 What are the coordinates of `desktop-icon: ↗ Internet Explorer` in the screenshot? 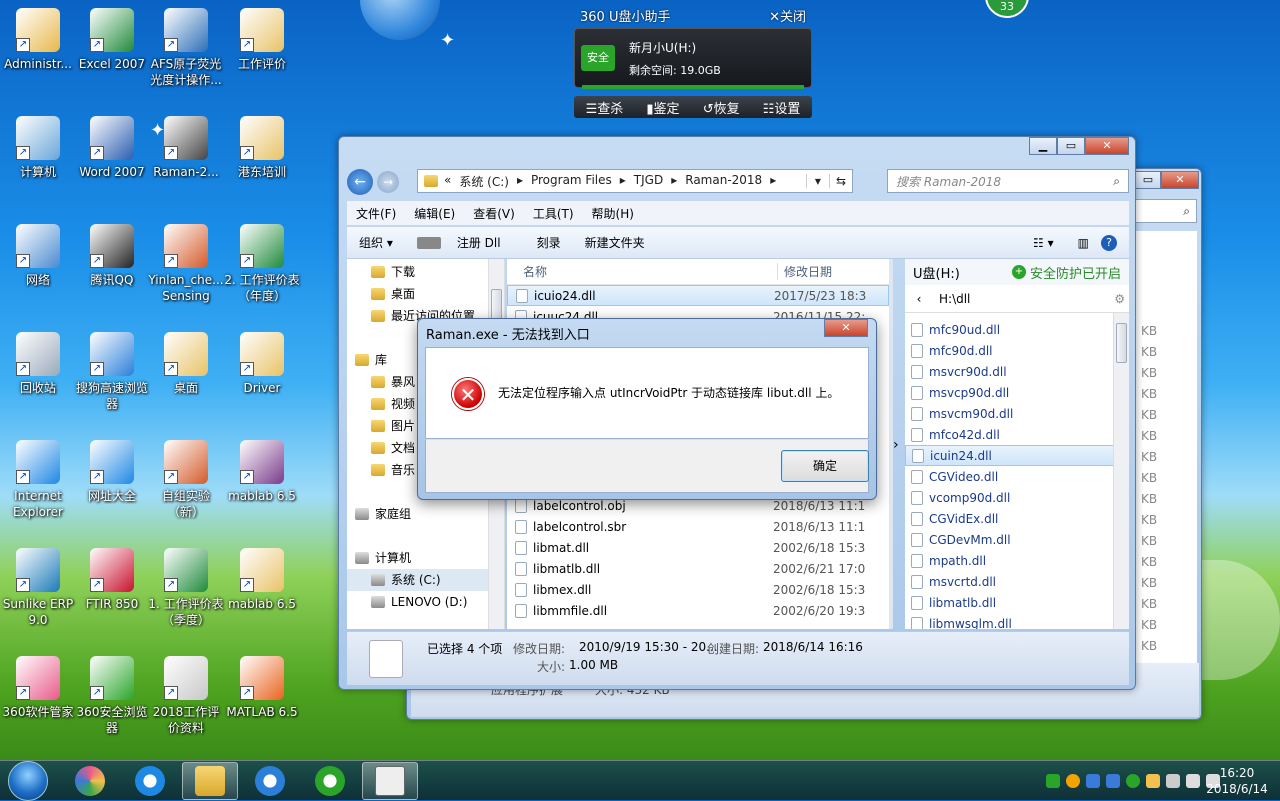 It's located at (38, 480).